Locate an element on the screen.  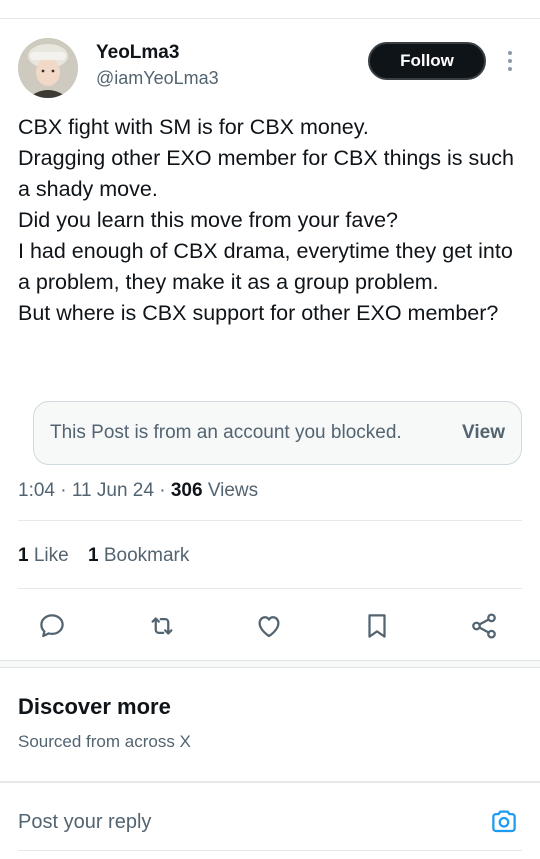
reply-icon is located at coordinates (52, 626).